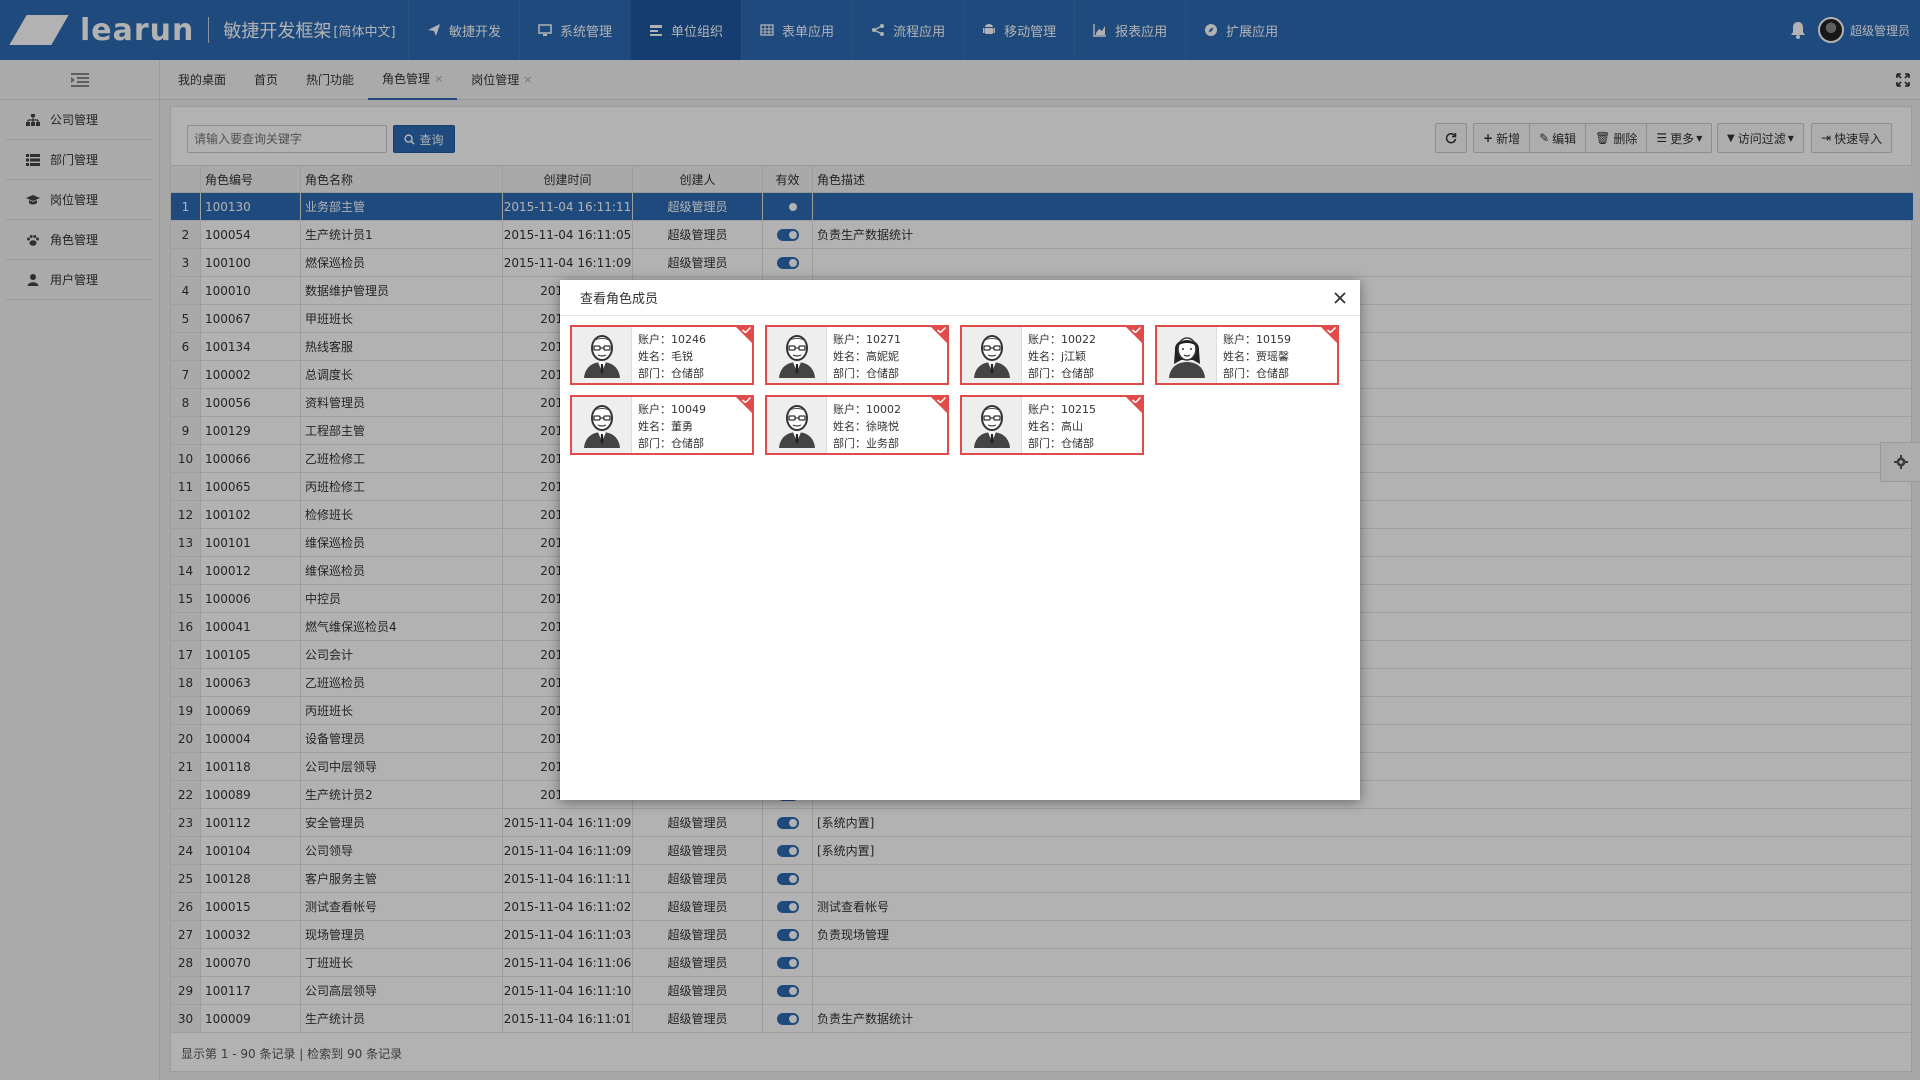 This screenshot has width=1920, height=1080. I want to click on member-card: 账户：10022 姓名：j江颖 部门：仓储部, so click(1052, 355).